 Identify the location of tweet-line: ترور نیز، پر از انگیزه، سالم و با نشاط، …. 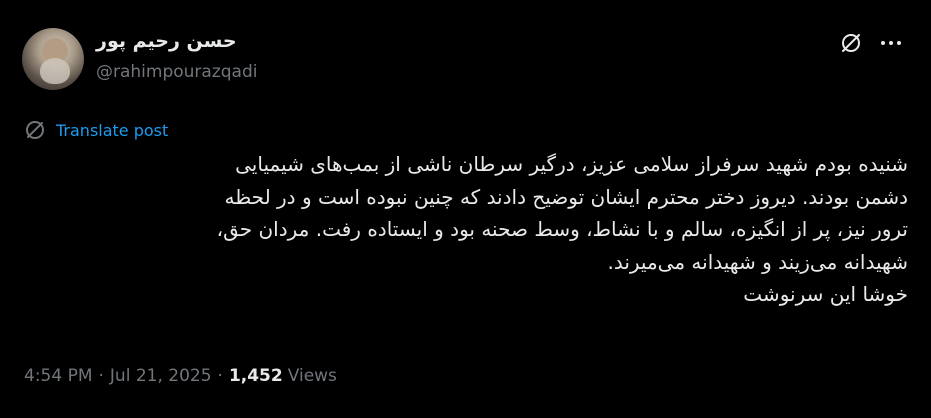
(562, 229).